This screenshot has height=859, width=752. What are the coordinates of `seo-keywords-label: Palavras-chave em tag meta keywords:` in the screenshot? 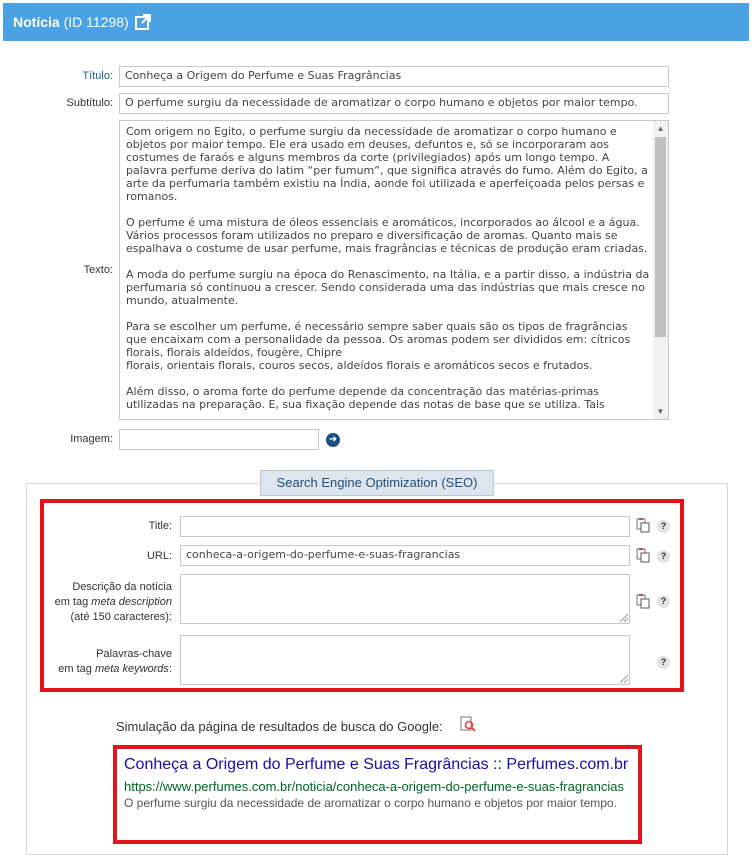 It's located at (115, 662).